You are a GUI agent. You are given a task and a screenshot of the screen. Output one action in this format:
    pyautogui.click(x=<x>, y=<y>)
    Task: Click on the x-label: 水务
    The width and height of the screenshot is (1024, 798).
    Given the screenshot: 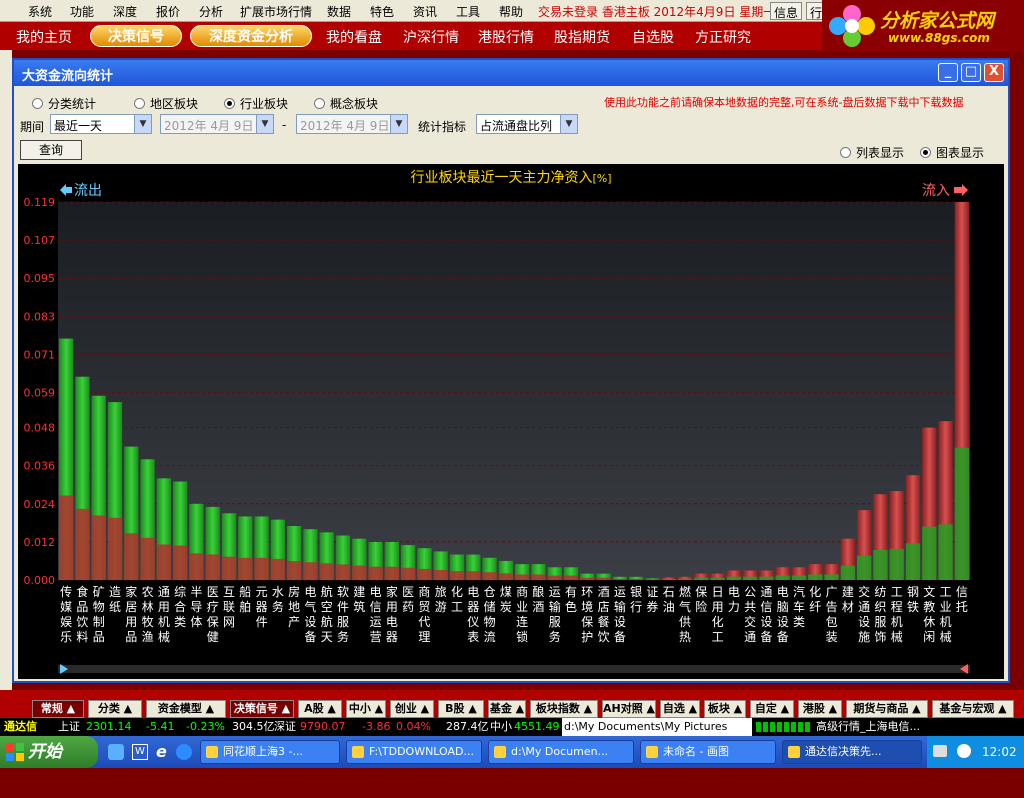 What is the action you would take?
    pyautogui.click(x=278, y=599)
    